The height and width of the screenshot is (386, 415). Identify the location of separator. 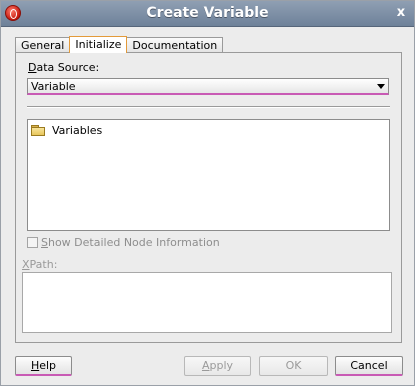
(208, 107).